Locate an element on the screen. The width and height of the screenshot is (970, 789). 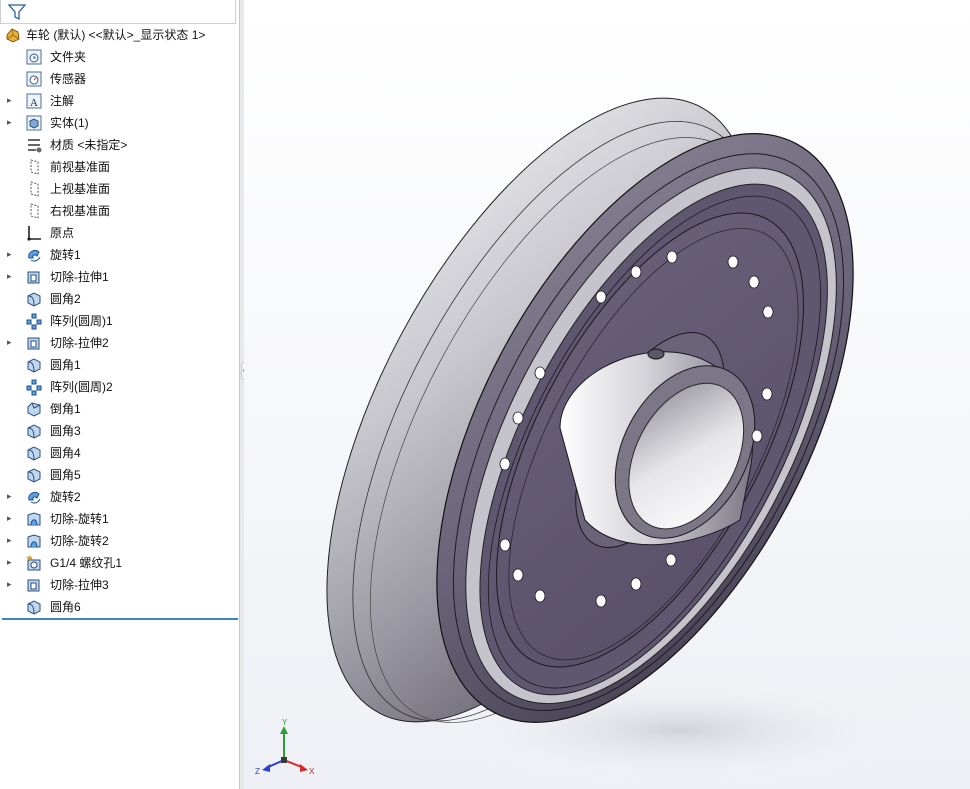
tree-item: ▸ 切除-拉伸2 is located at coordinates (119, 343).